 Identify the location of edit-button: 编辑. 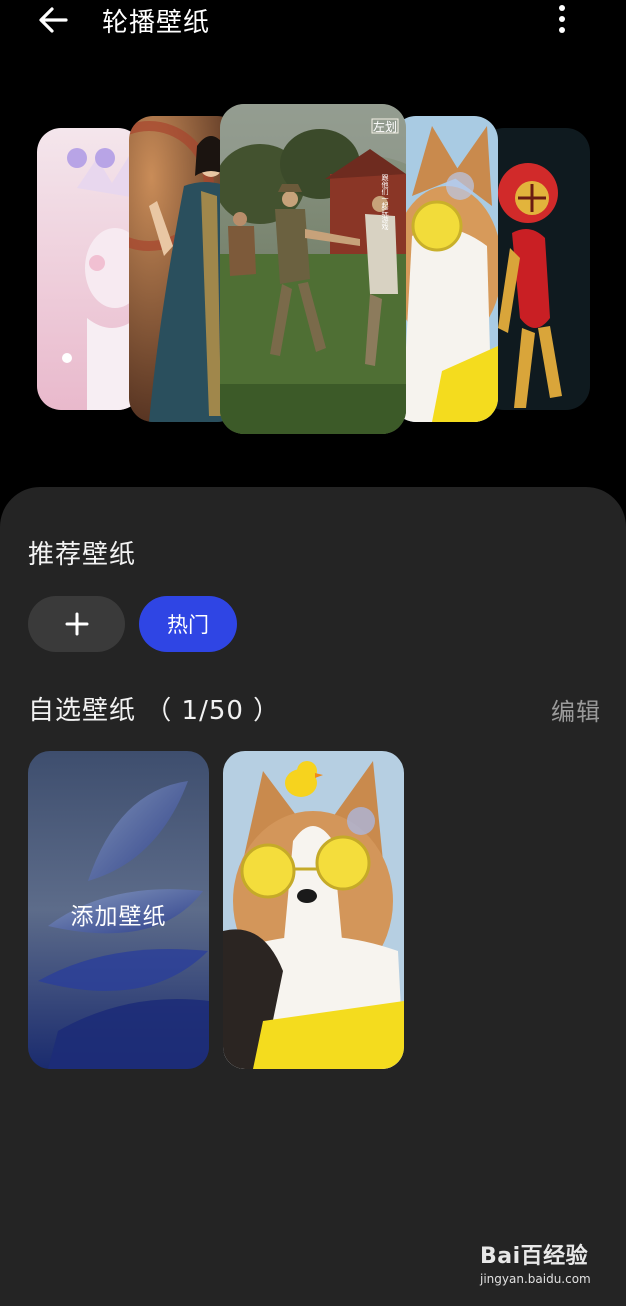
(576, 709).